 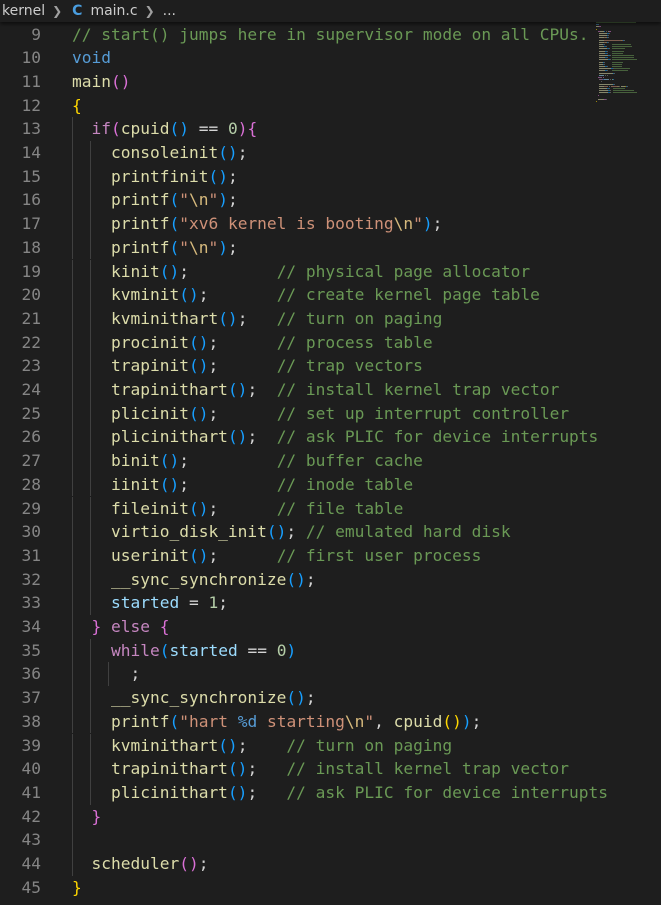 What do you see at coordinates (330, 864) in the screenshot?
I see `code-line: 44 scheduler();` at bounding box center [330, 864].